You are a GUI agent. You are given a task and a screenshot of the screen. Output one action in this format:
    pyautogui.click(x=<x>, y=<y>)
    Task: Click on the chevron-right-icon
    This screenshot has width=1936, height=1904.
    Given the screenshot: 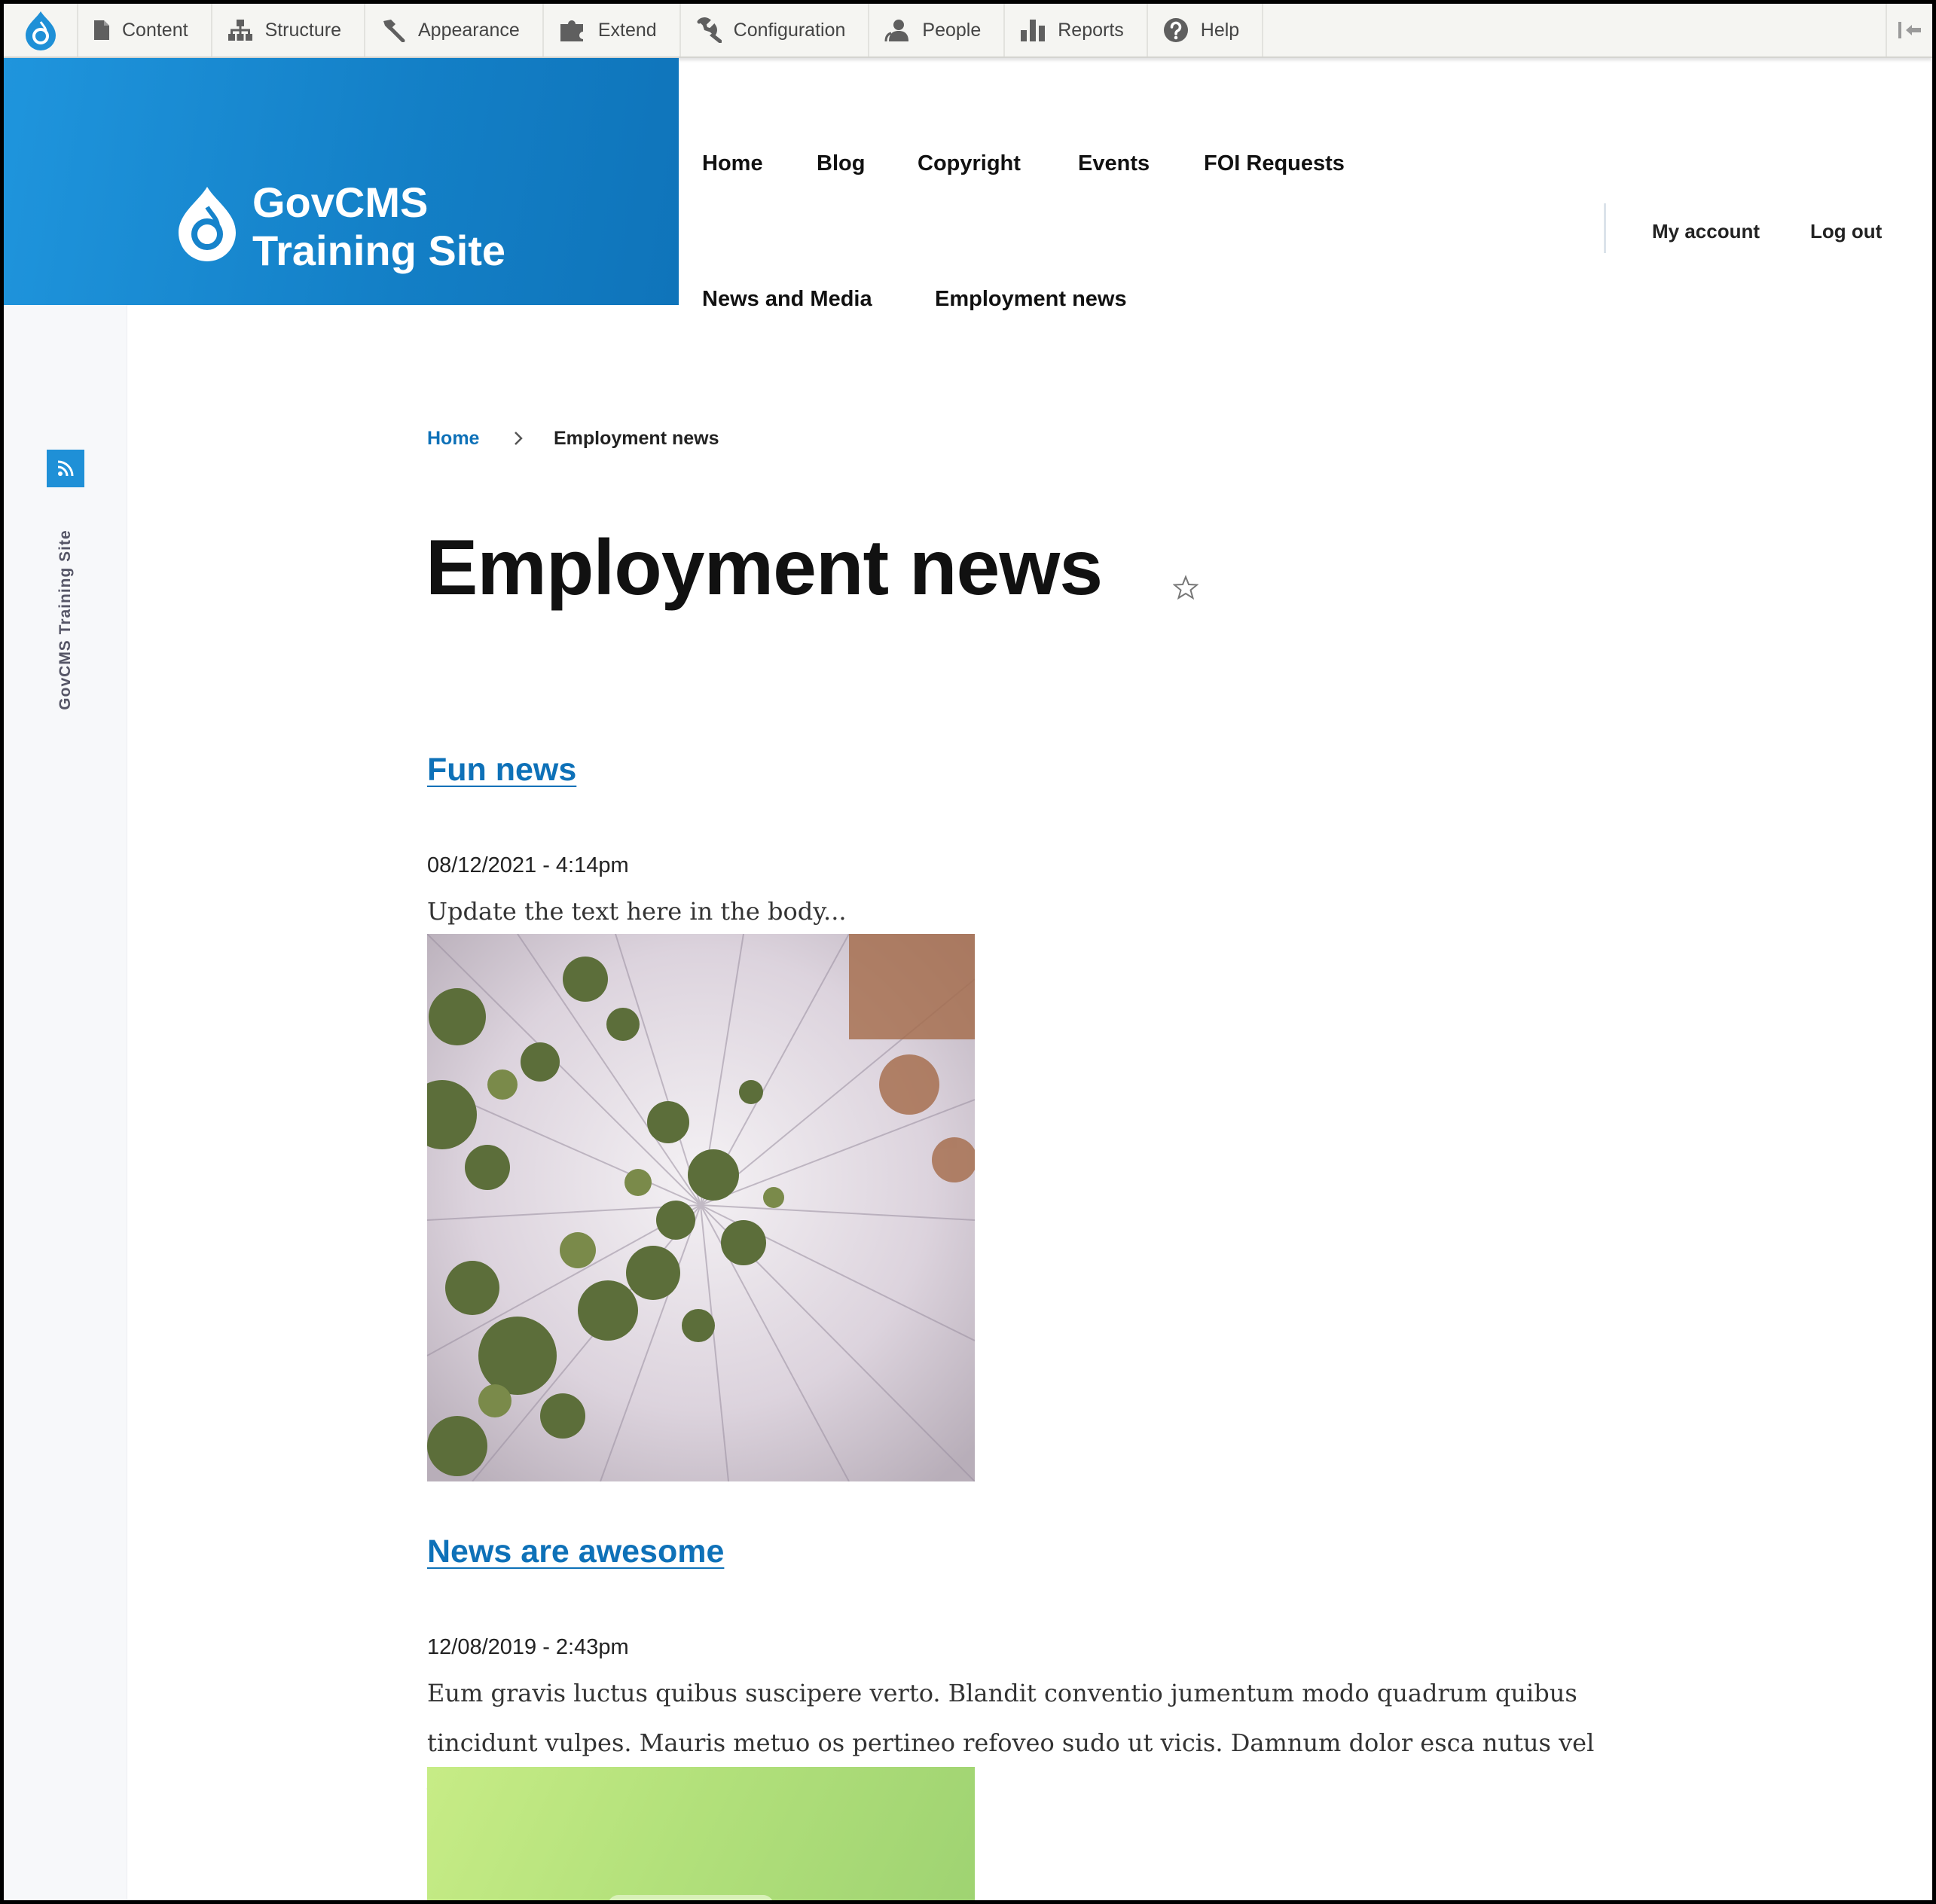 What is the action you would take?
    pyautogui.click(x=519, y=438)
    